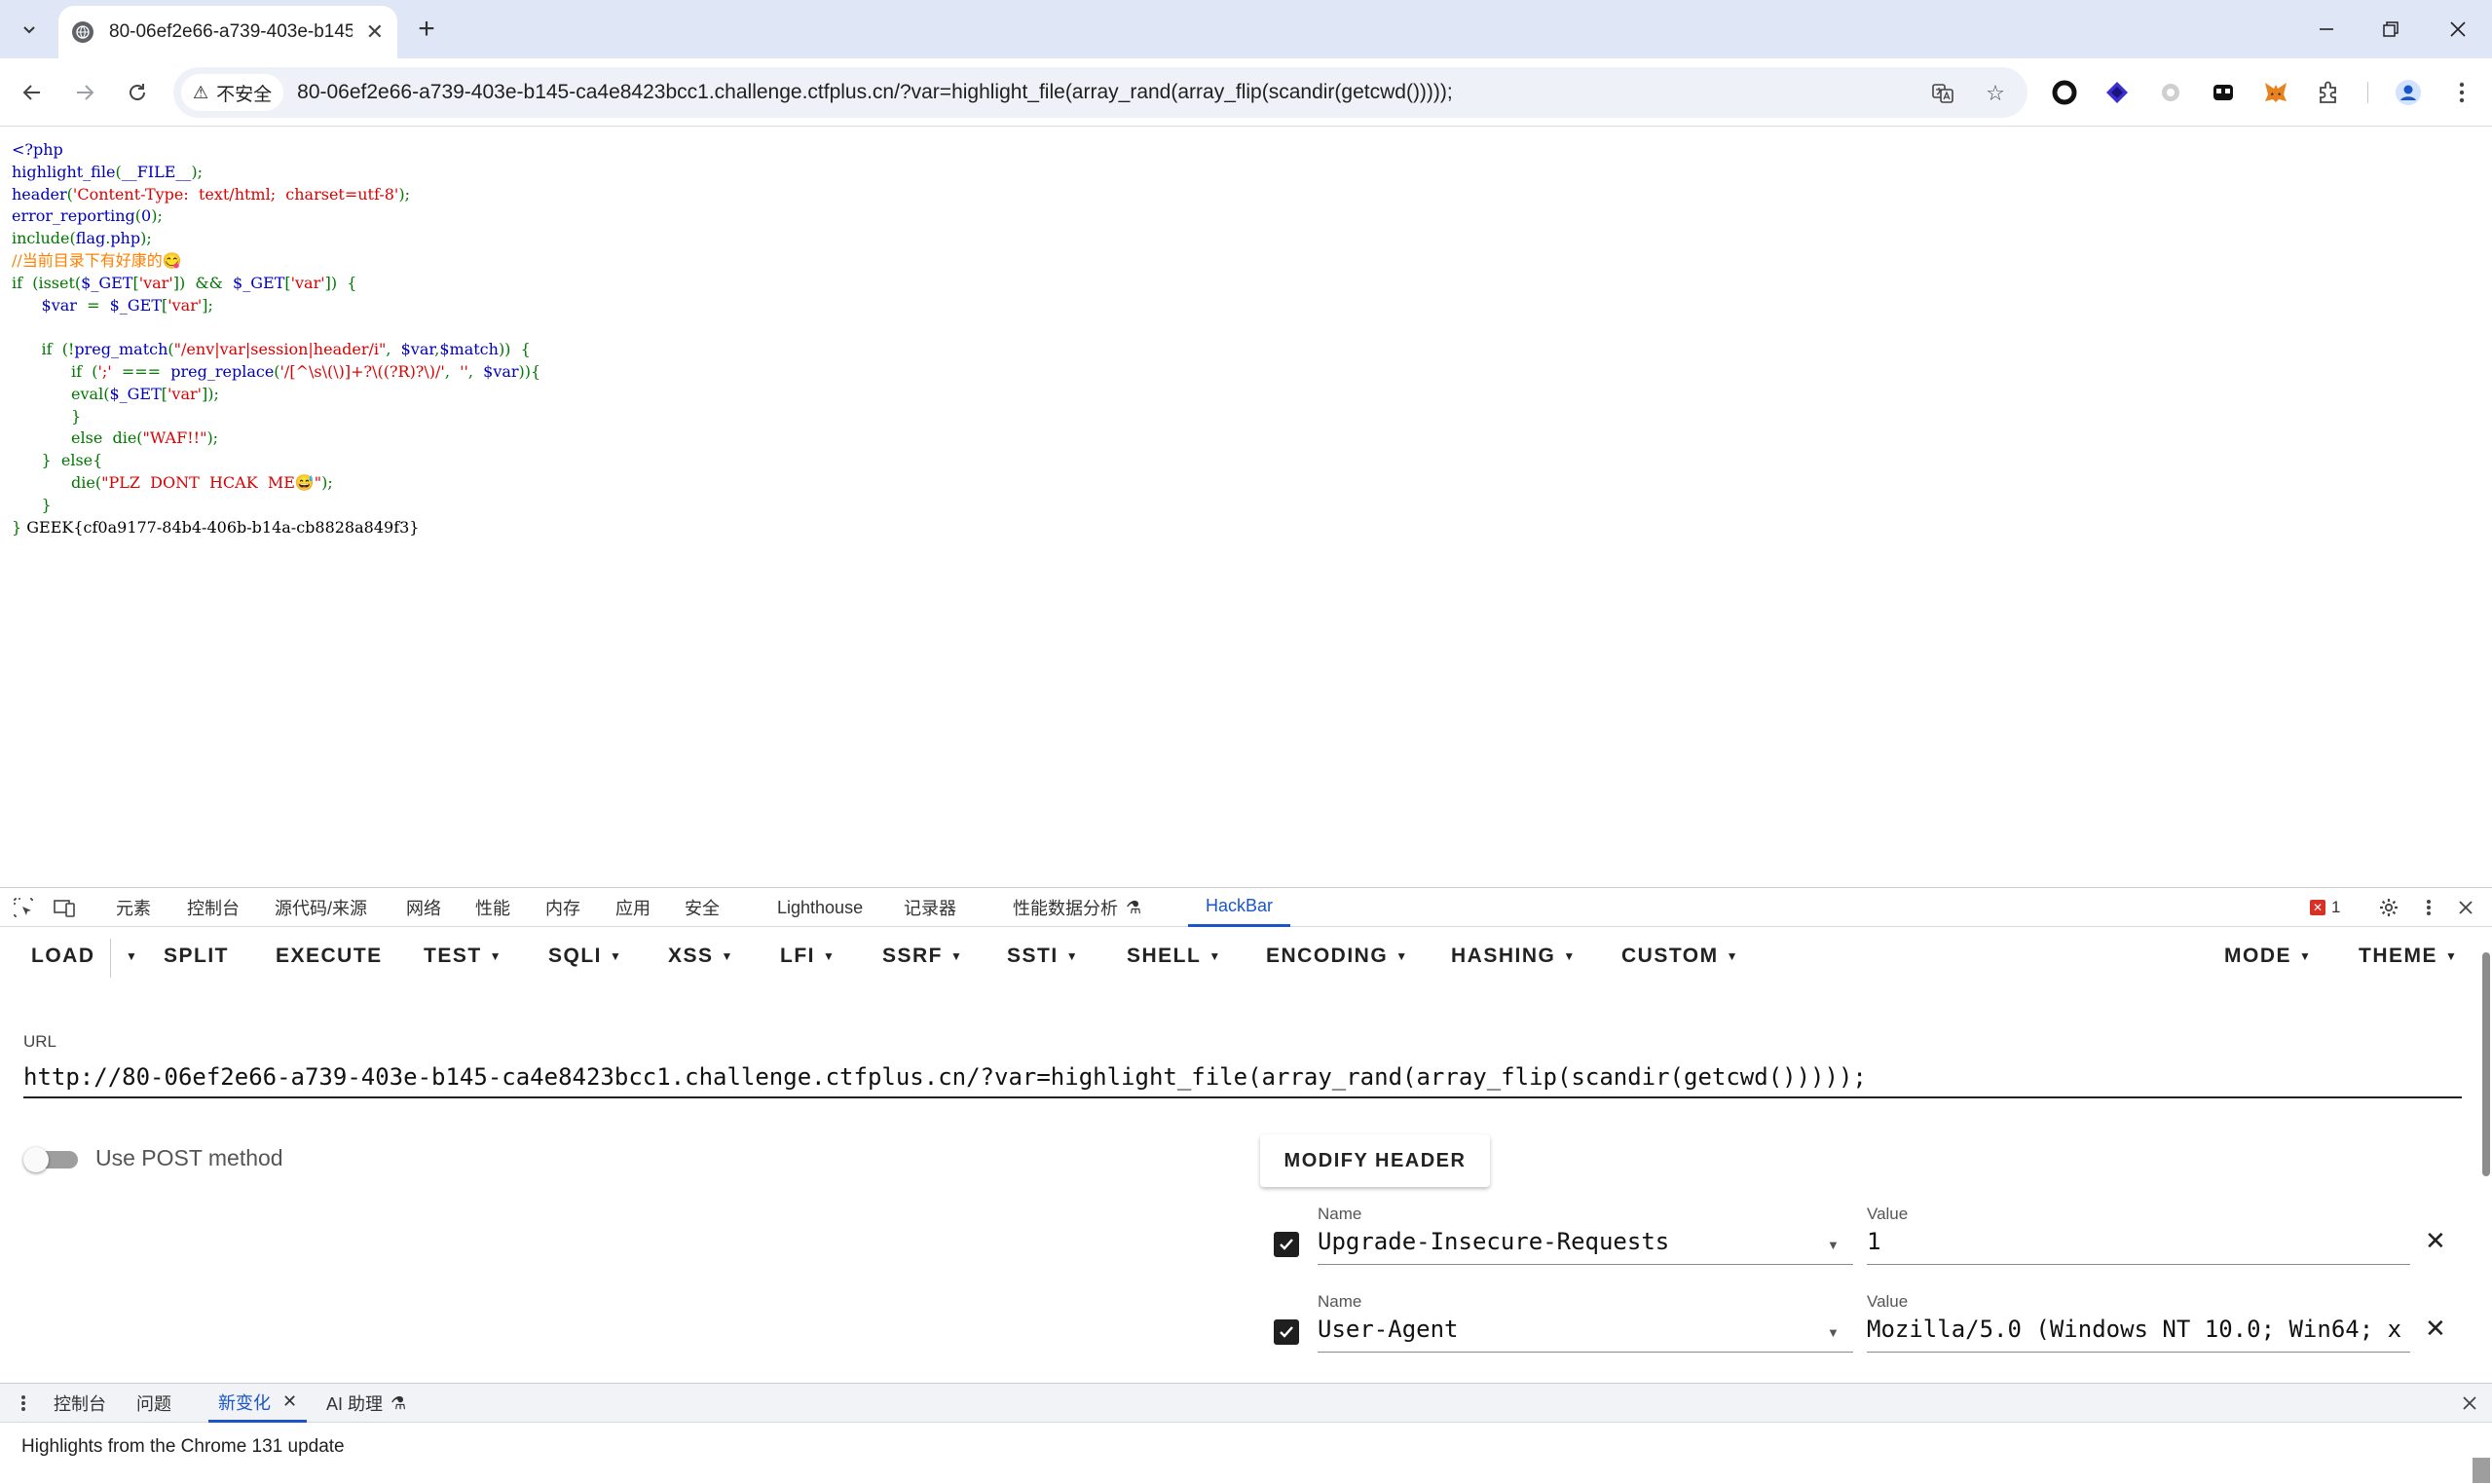 The width and height of the screenshot is (2492, 1484). I want to click on lfi-menu: LFI ▼, so click(808, 956).